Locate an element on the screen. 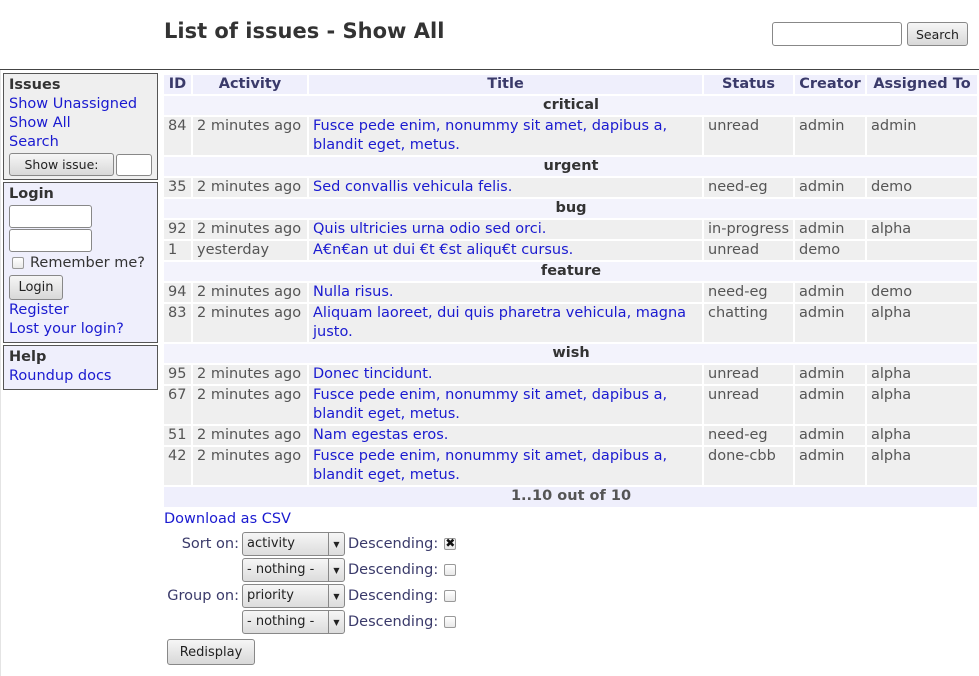 This screenshot has height=676, width=979. group-primary-select: priority ▼ is located at coordinates (293, 596).